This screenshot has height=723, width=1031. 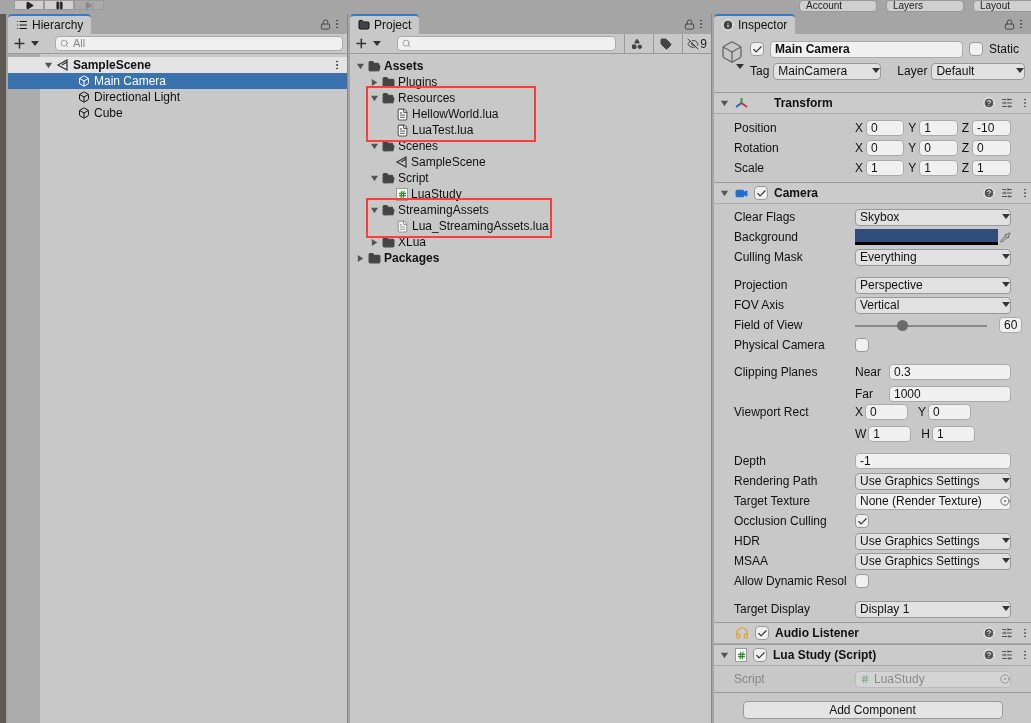 I want to click on property-label: Position, so click(x=756, y=128).